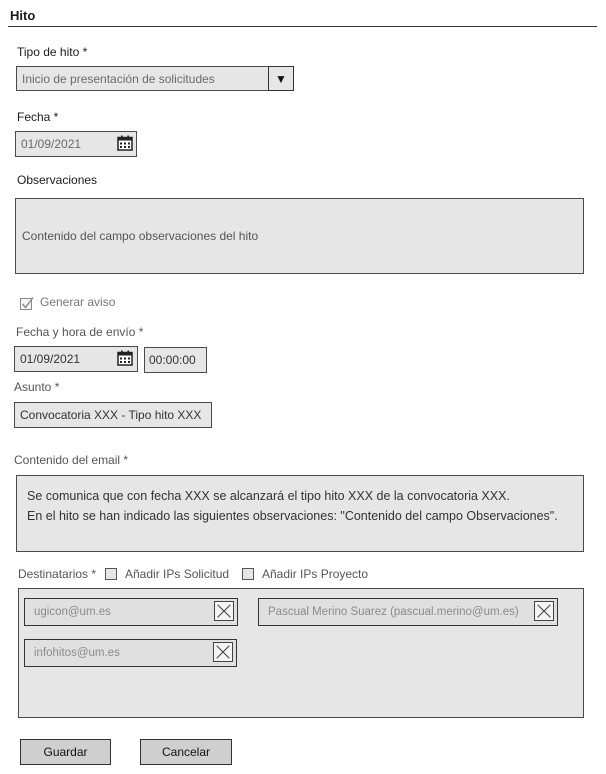 The height and width of the screenshot is (774, 606). I want to click on envio-label: Fecha y hora de envío *, so click(80, 332).